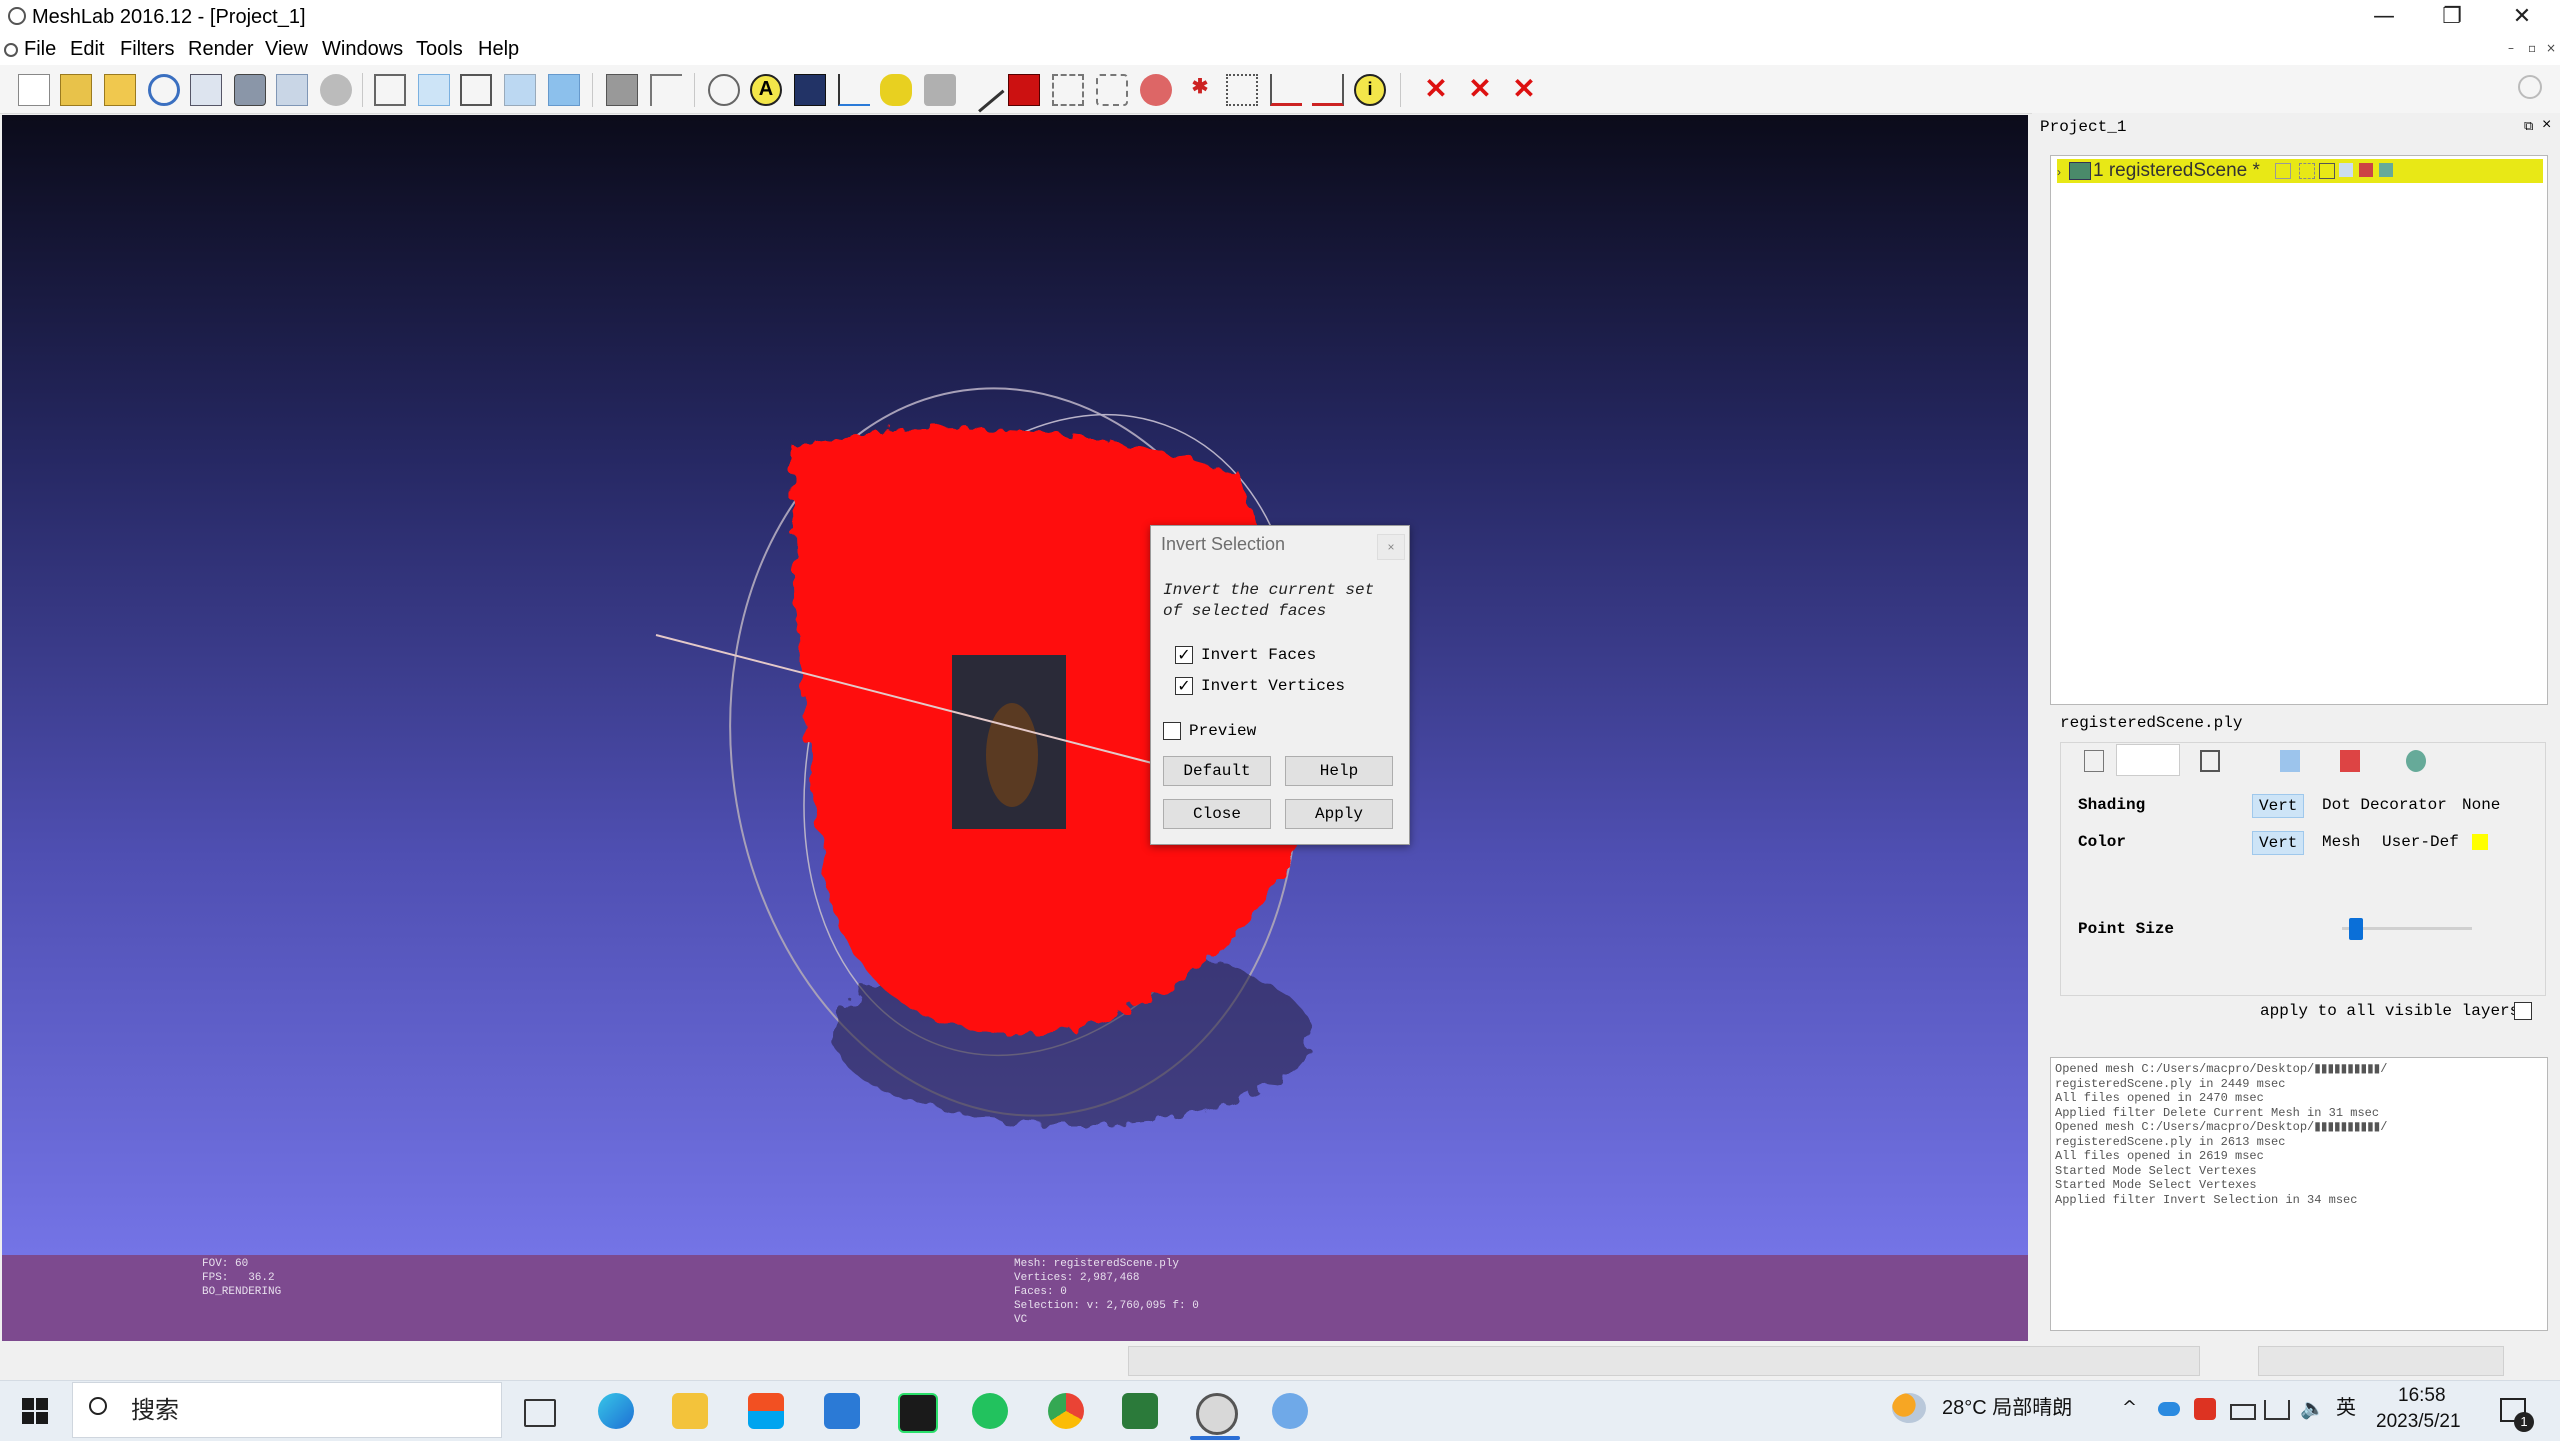  Describe the element at coordinates (540, 1413) in the screenshot. I see `task-view-icon` at that location.